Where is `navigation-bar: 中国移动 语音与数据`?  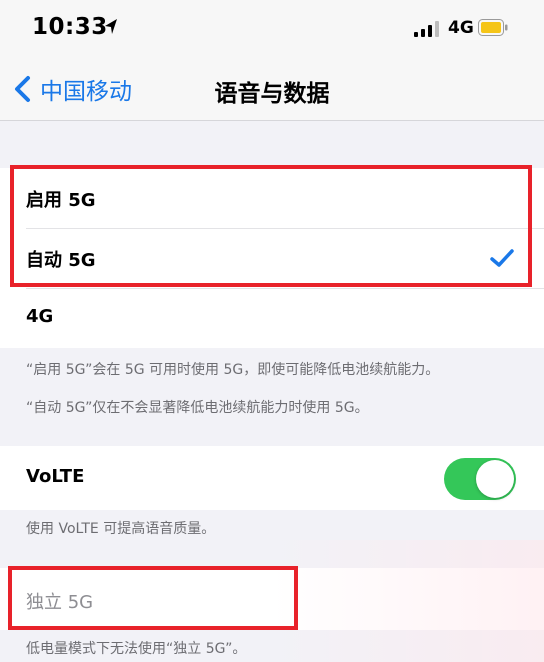 navigation-bar: 中国移动 语音与数据 is located at coordinates (272, 89).